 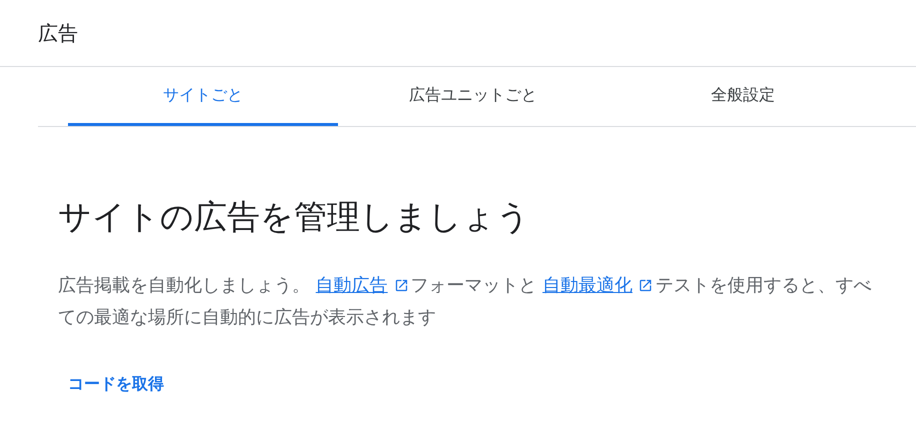 I want to click on description-text: 広告掲載を自動化しましょう。 自動広告 フォーマットと 自動最適化 テストを使用すると、すべての最適な場所に自動的に広告が表示されます, so click(x=465, y=302).